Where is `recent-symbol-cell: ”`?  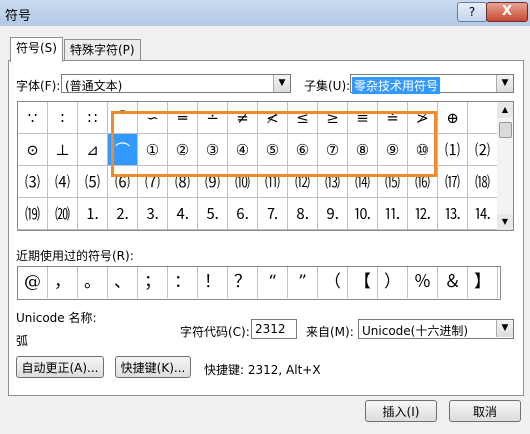 recent-symbol-cell: ” is located at coordinates (303, 282).